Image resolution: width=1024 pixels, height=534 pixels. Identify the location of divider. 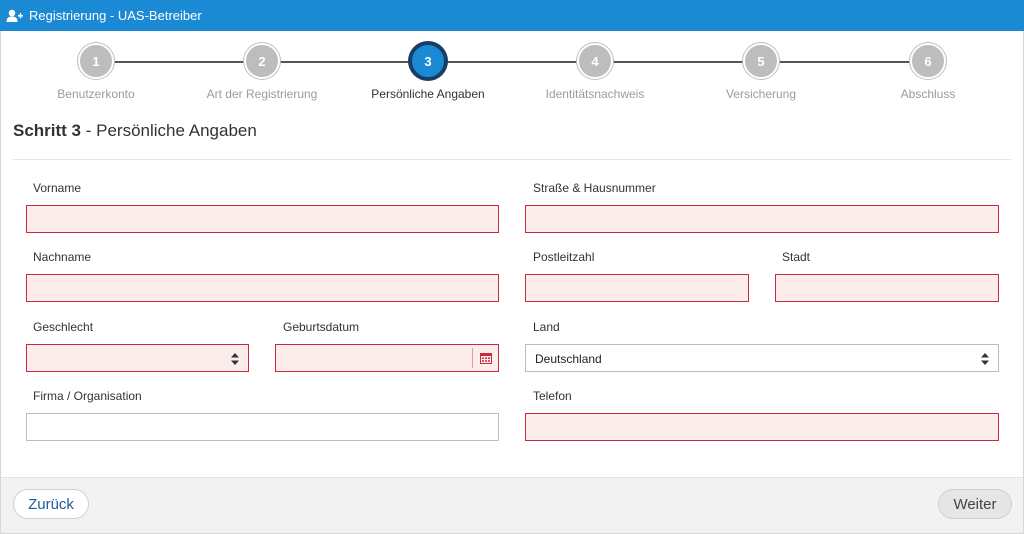
(512, 159).